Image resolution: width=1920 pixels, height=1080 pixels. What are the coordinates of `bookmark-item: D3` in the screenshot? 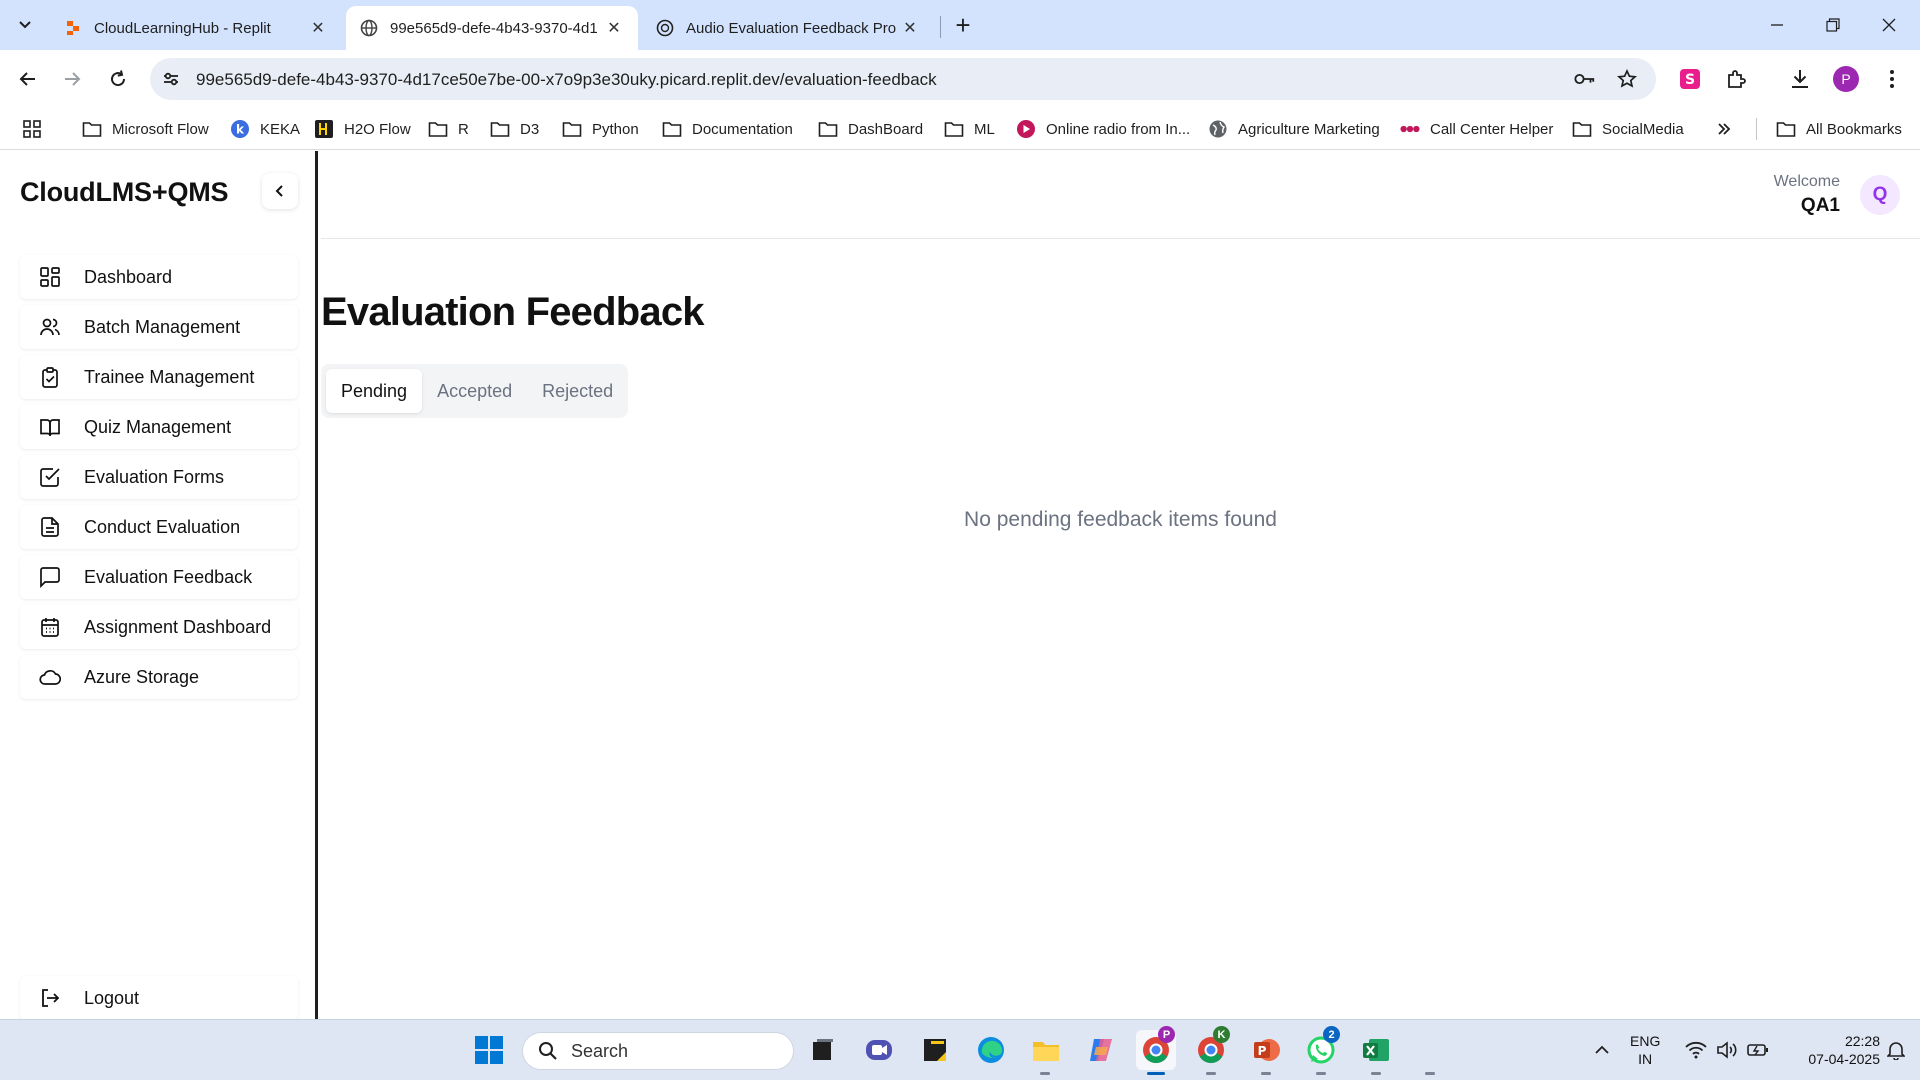 It's located at (514, 129).